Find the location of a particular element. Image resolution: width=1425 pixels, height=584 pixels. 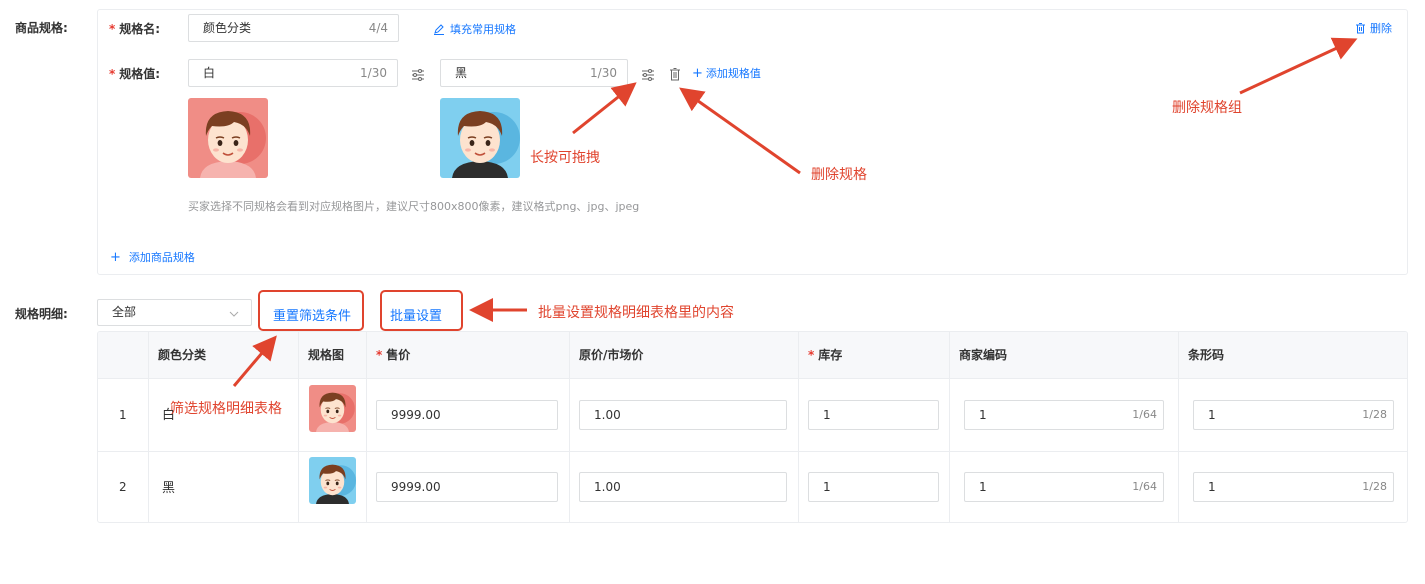

annotation-filter: 筛选规格明细表格 is located at coordinates (226, 409).